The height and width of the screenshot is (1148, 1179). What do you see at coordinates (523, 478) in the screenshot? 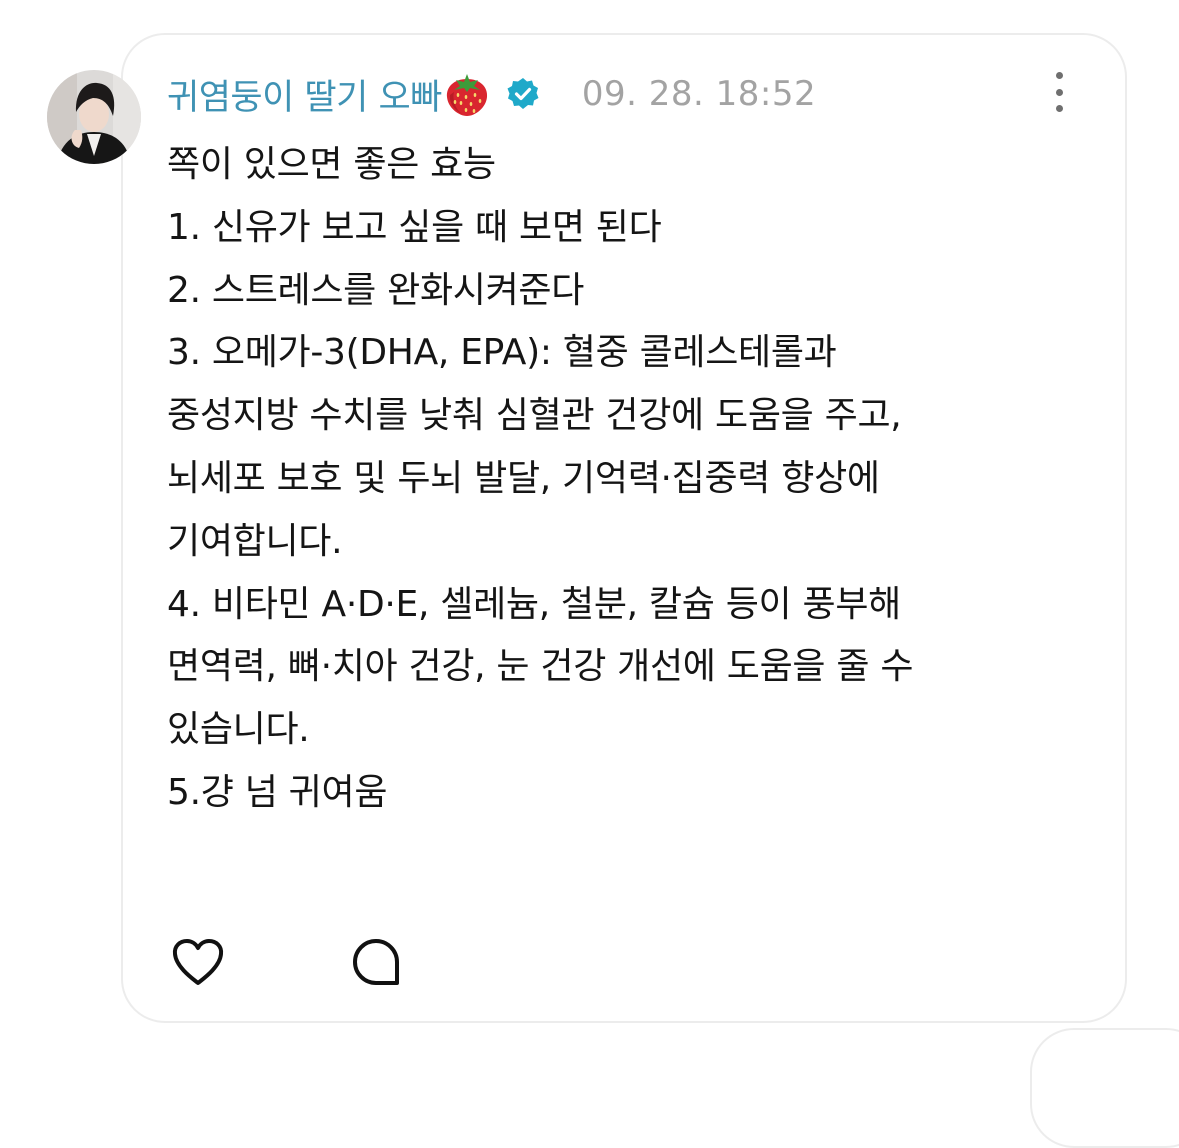
I see `body-line: 뇌세포 보호 및 두뇌 발달, 기억력·집중력 향상에` at bounding box center [523, 478].